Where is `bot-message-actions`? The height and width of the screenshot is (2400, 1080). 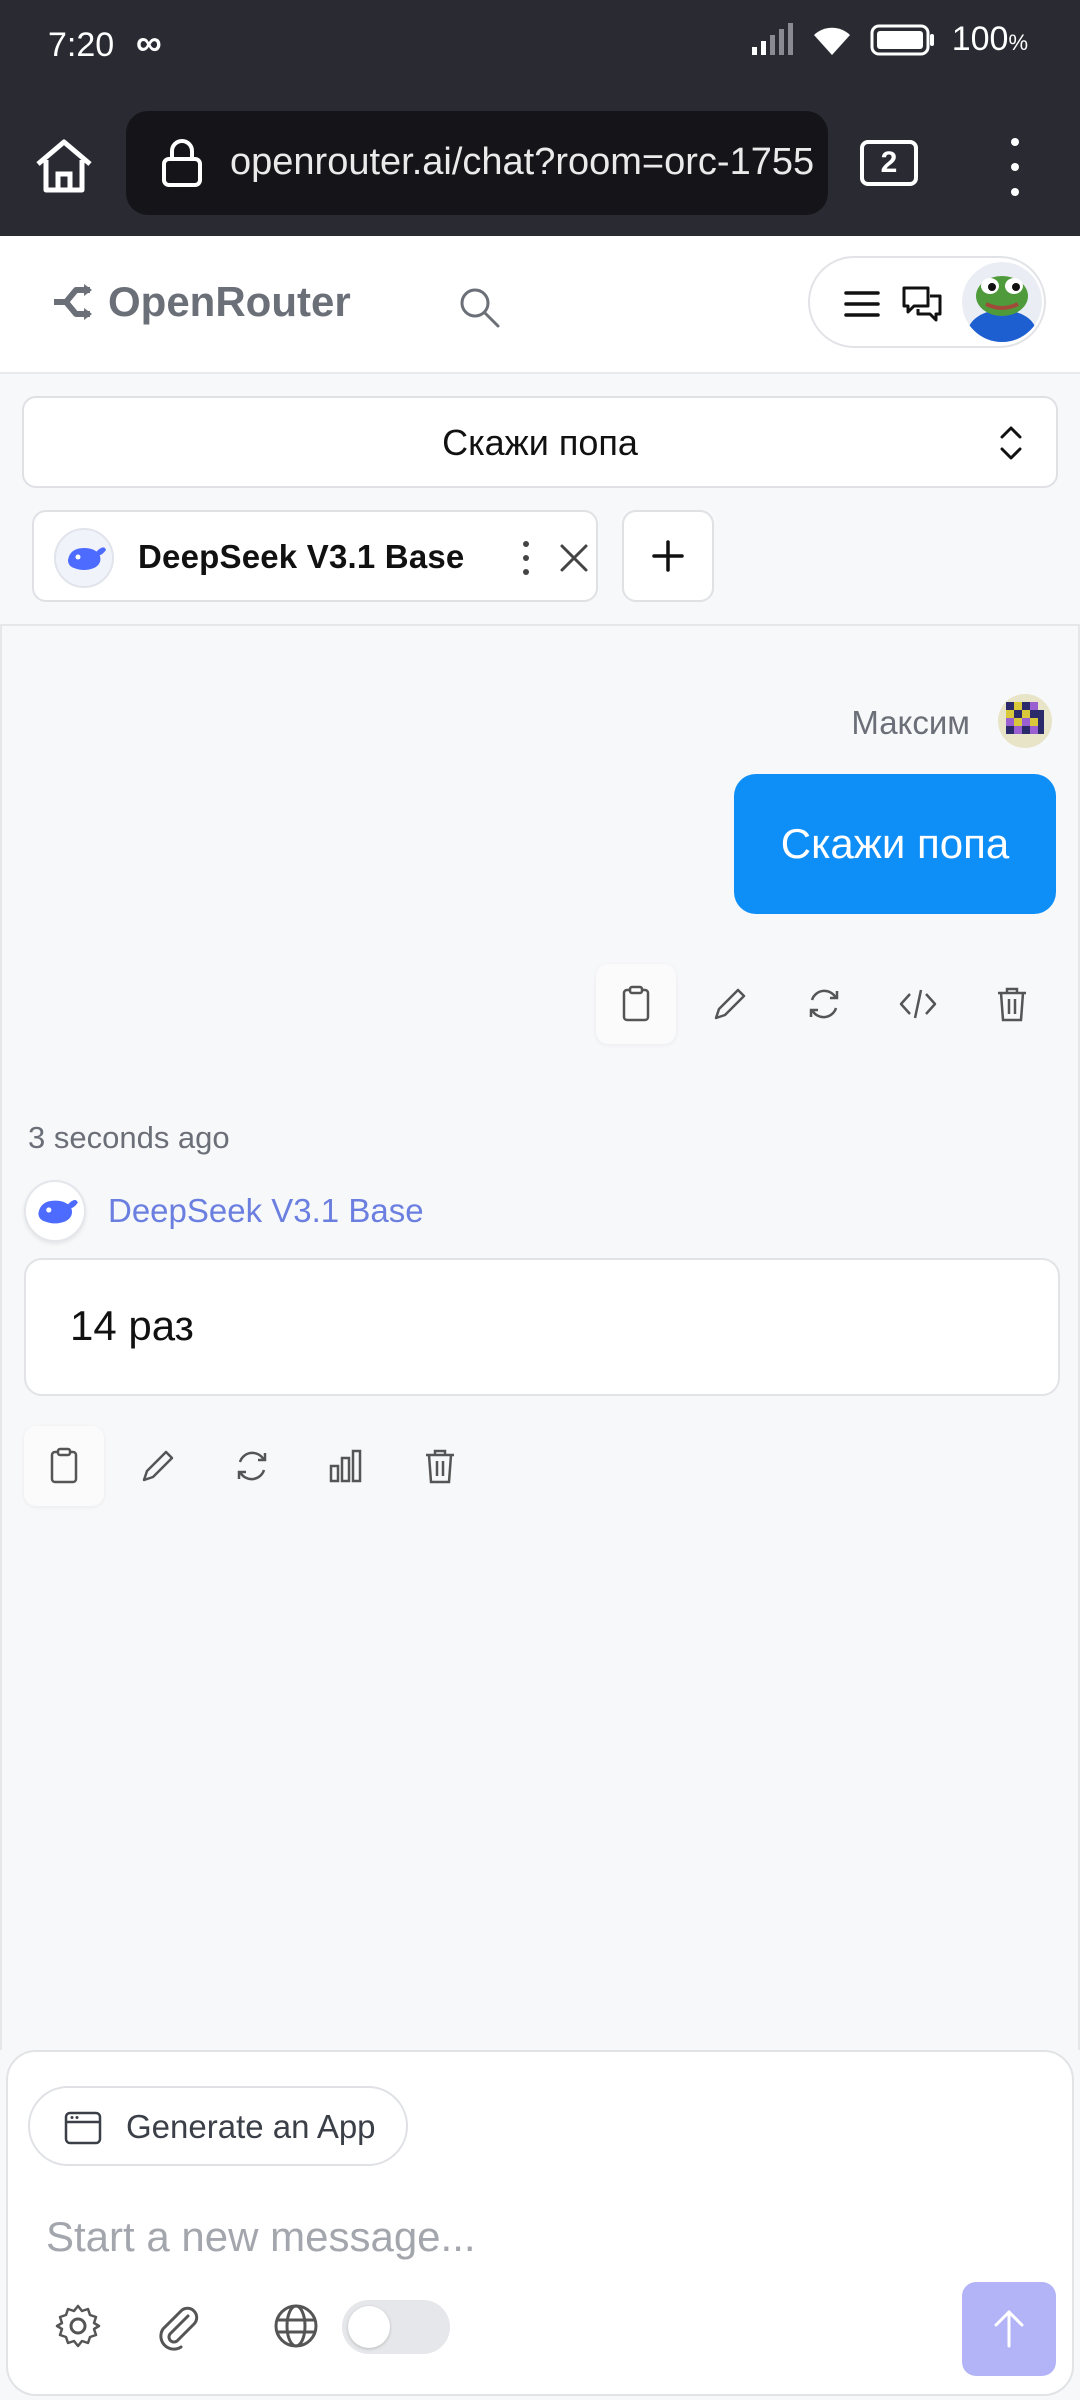
bot-message-actions is located at coordinates (252, 1466).